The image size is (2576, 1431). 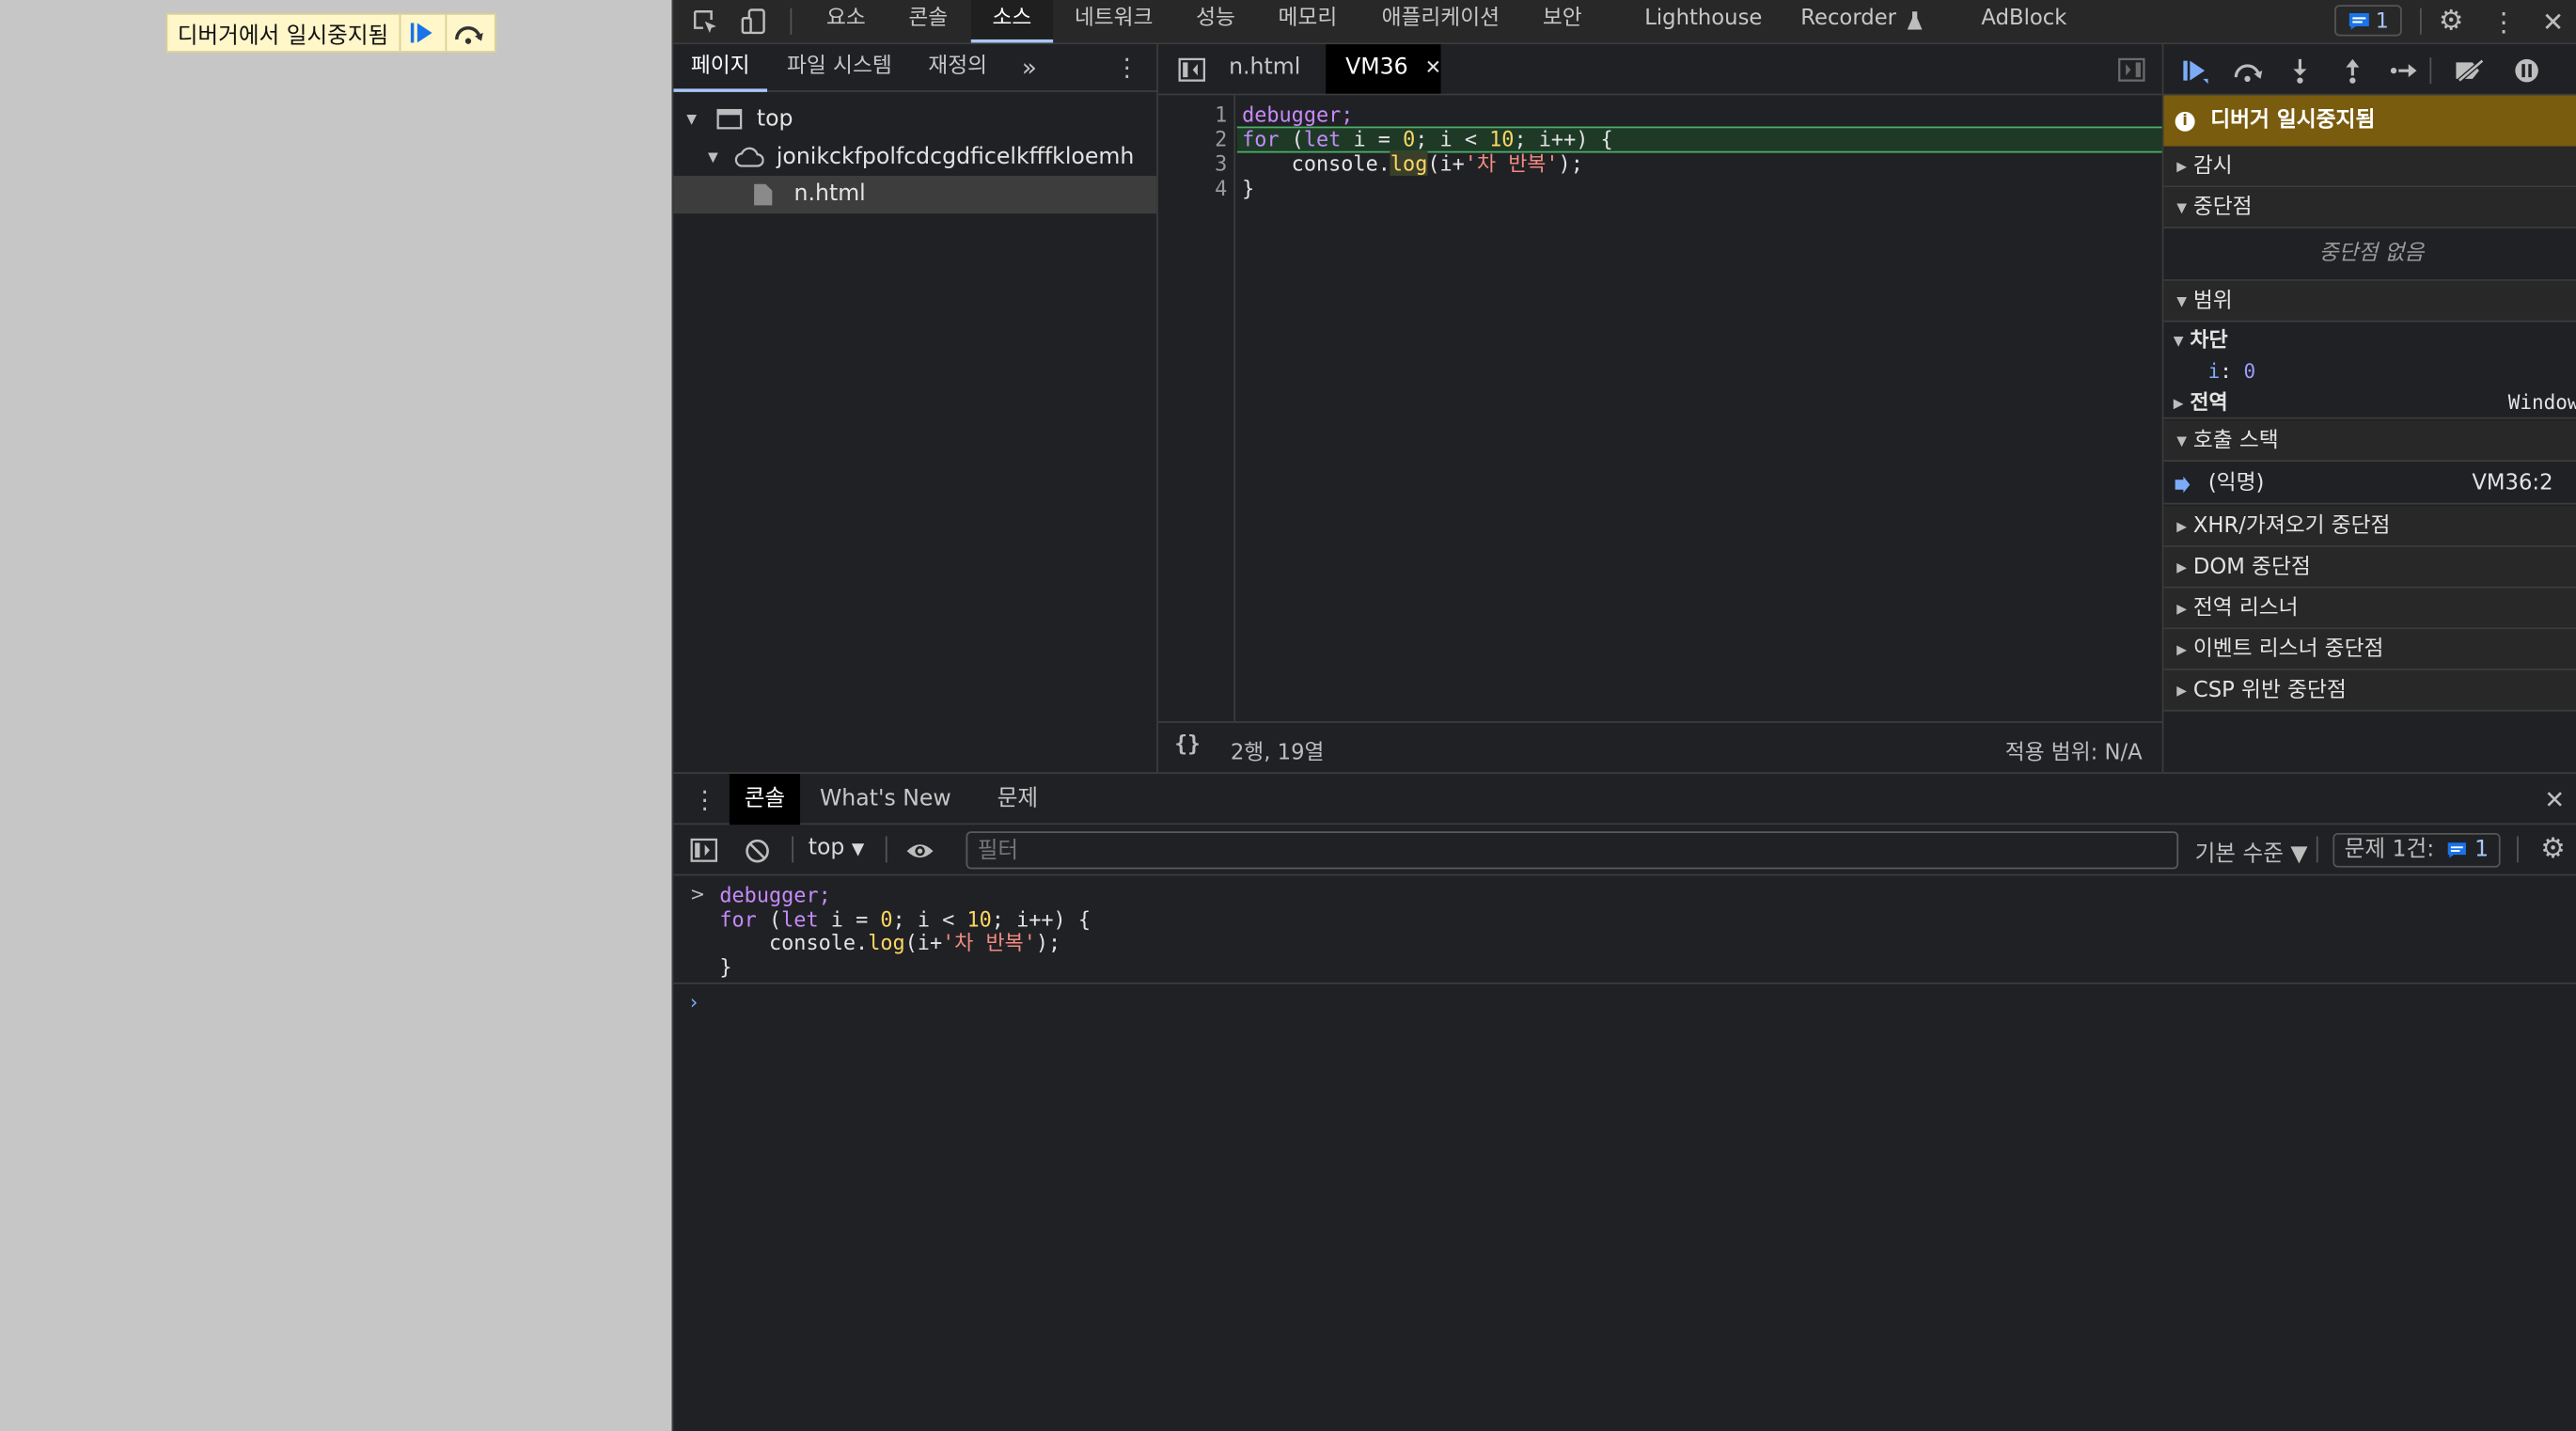 I want to click on pretty-print-button: {}, so click(x=1187, y=745).